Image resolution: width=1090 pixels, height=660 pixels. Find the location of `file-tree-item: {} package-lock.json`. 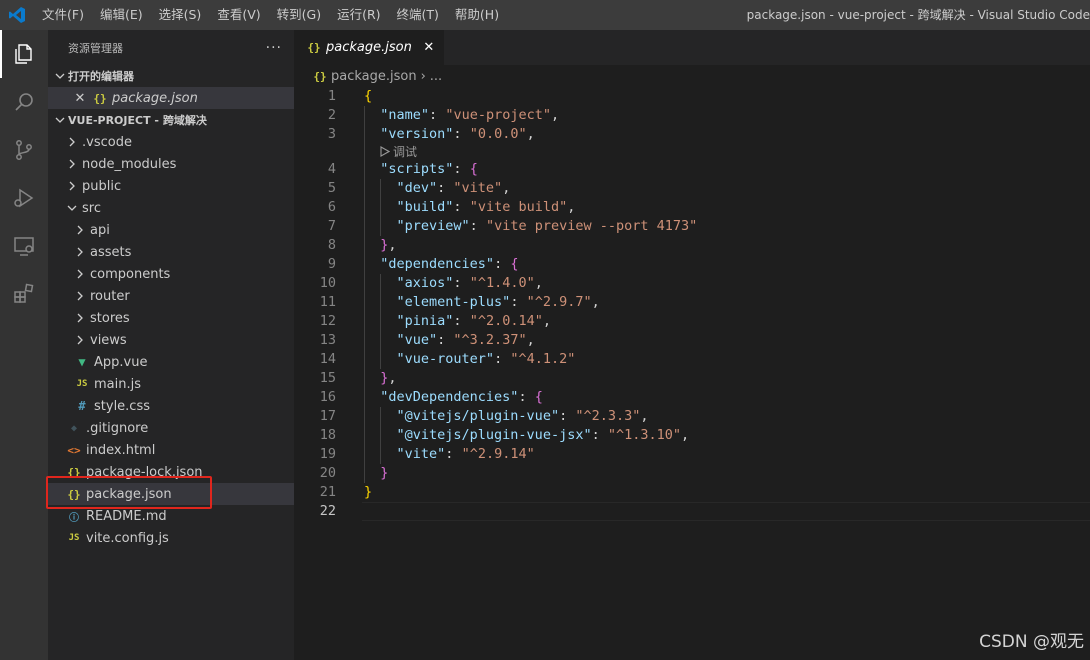

file-tree-item: {} package-lock.json is located at coordinates (171, 472).